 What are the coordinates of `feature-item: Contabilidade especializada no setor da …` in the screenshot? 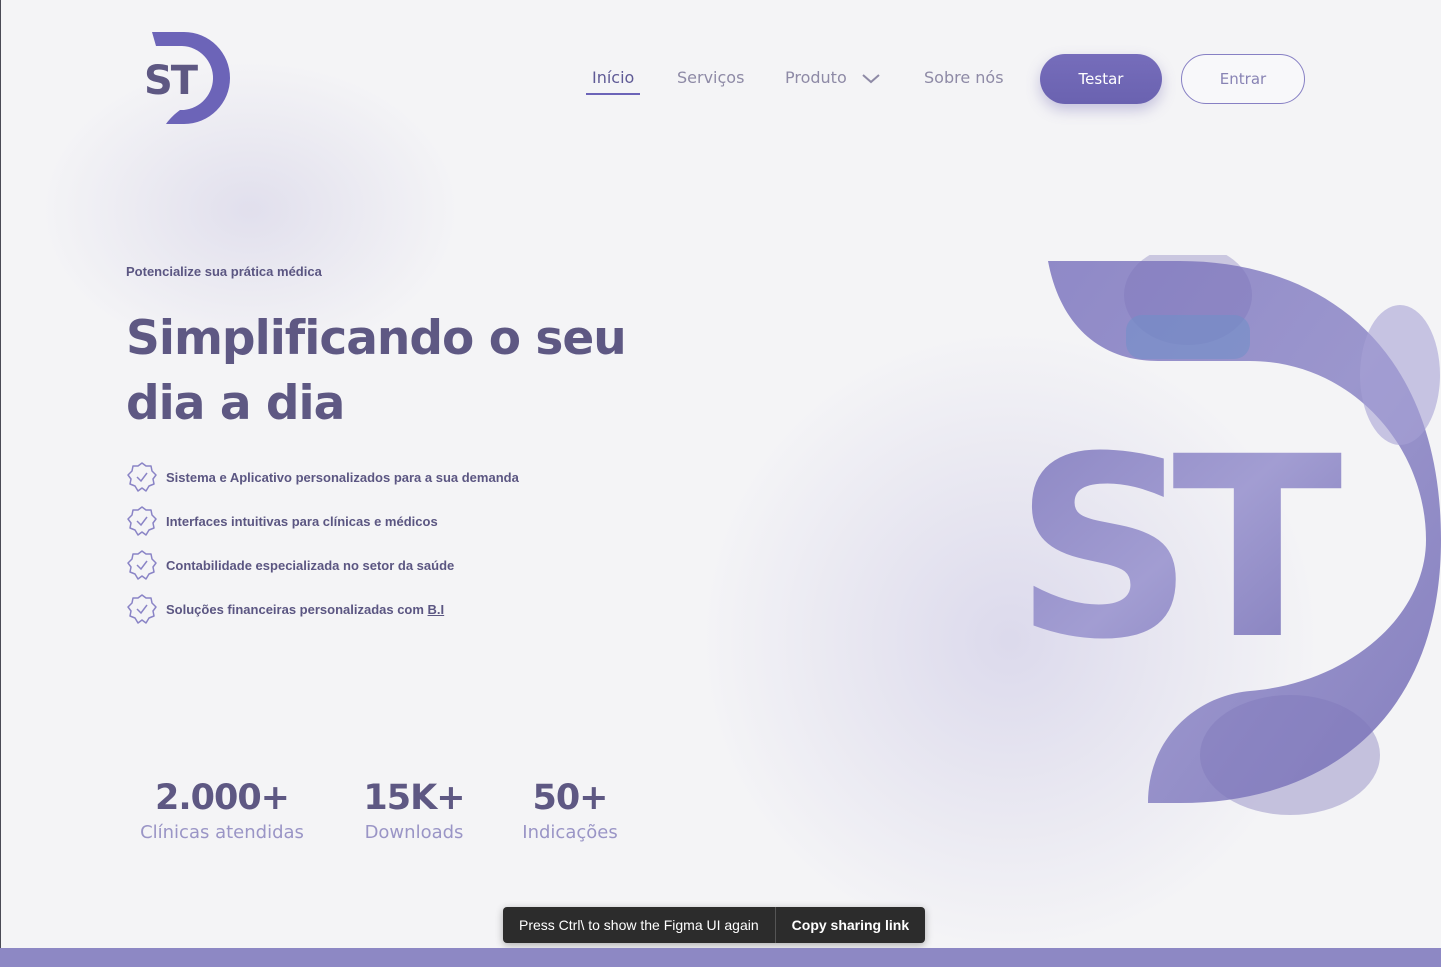 It's located at (322, 565).